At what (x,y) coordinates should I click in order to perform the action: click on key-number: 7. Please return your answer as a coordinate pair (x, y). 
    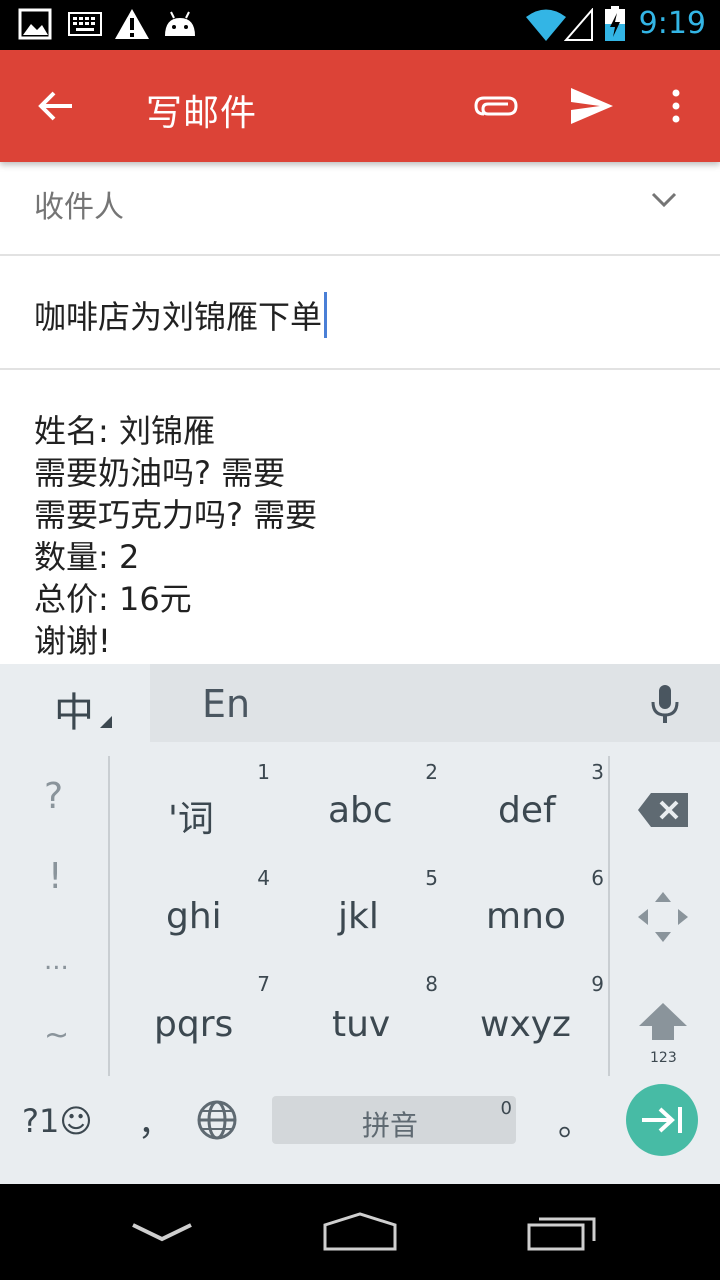
    Looking at the image, I should click on (263, 984).